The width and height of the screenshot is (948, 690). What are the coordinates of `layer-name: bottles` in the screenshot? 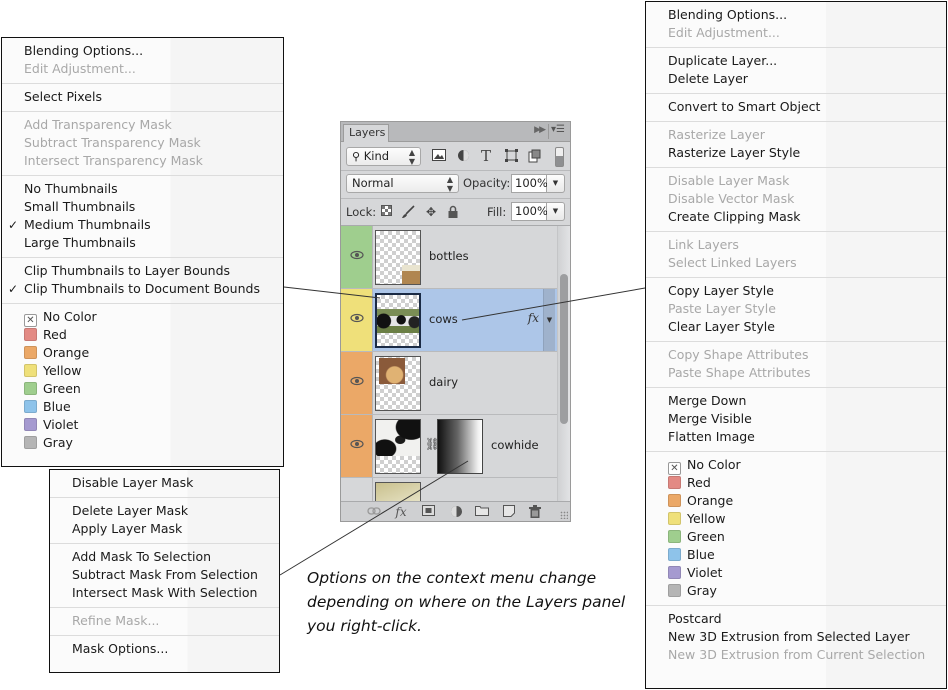 It's located at (449, 256).